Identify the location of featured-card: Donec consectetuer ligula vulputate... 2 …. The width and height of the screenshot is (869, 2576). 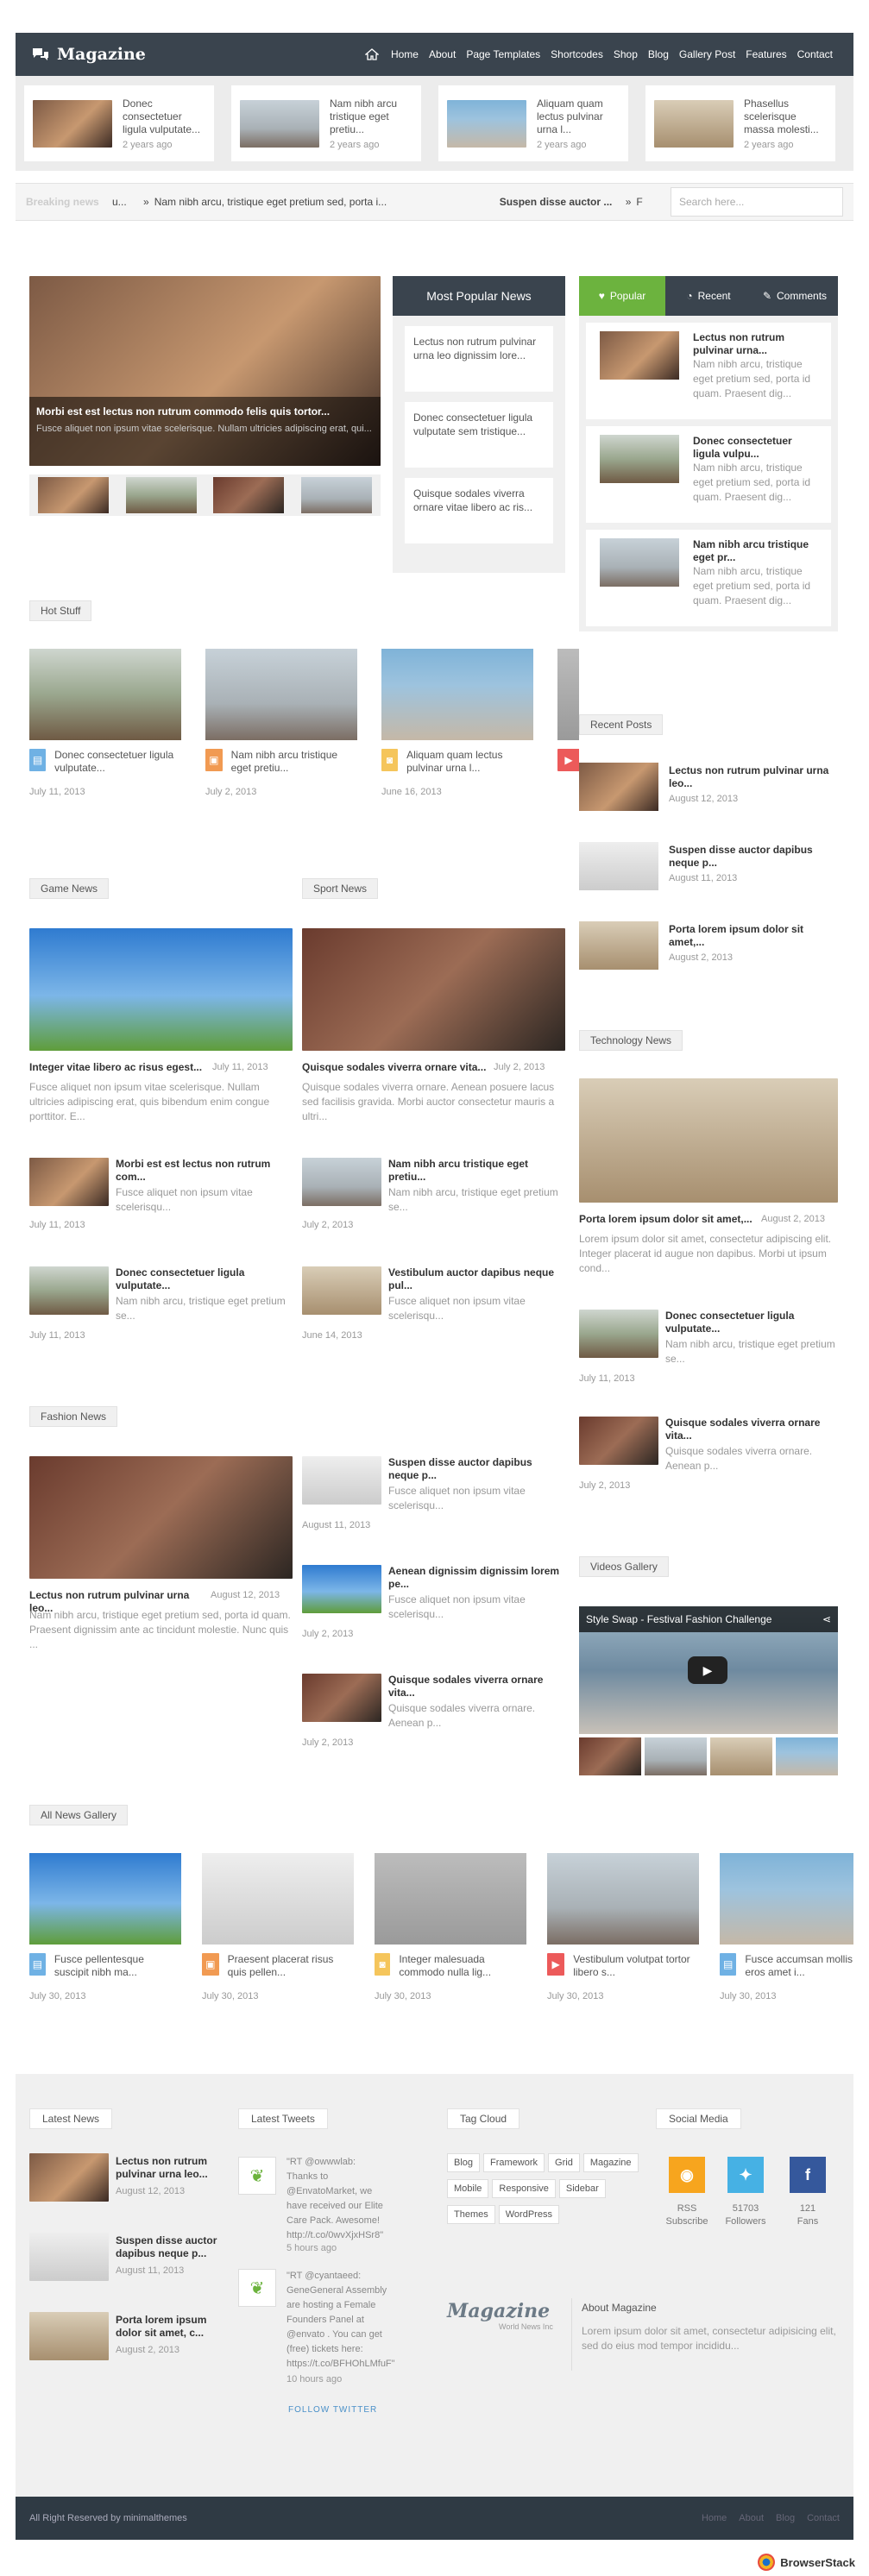
(119, 123).